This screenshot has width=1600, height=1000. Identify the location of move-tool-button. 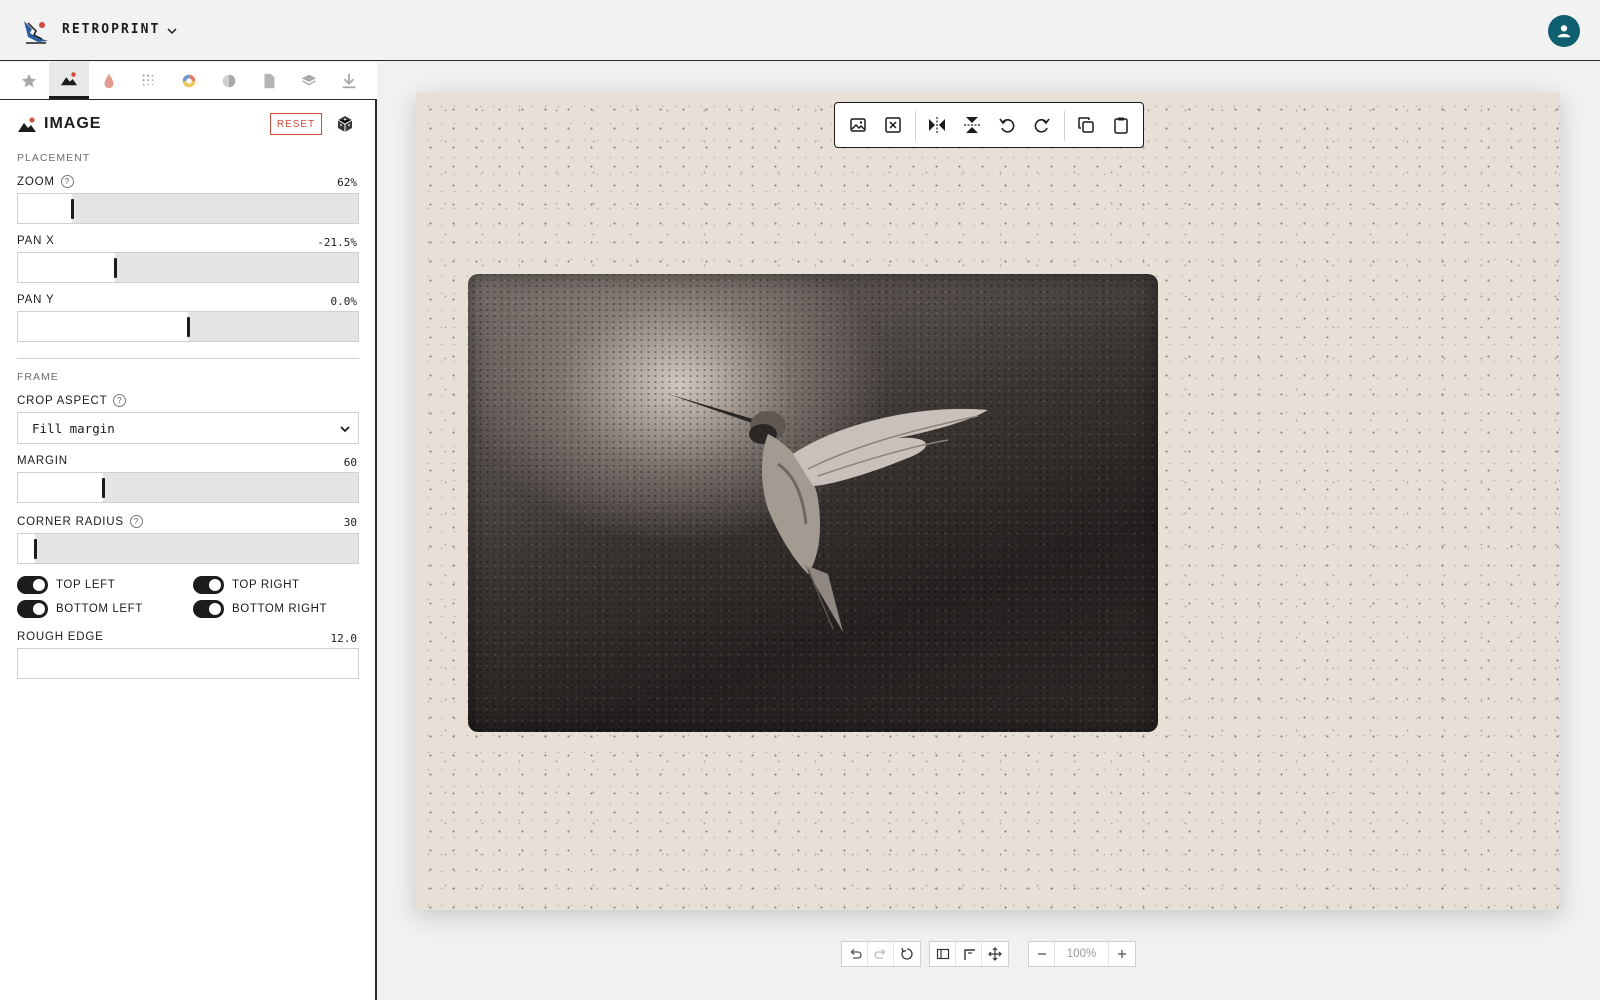
(995, 954).